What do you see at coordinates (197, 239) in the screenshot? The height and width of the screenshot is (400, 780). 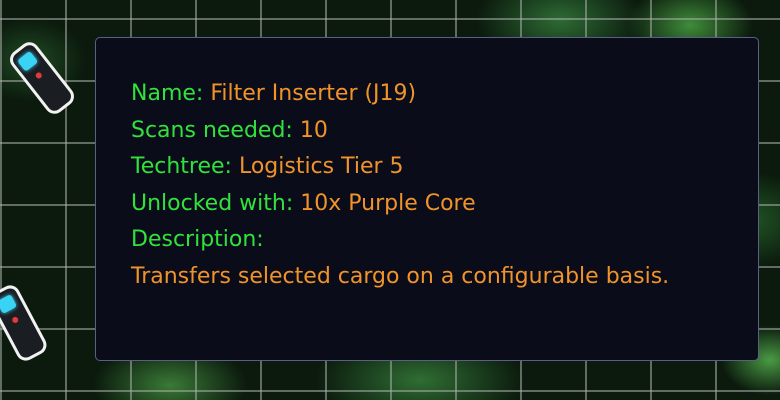 I see `description-label: Description:` at bounding box center [197, 239].